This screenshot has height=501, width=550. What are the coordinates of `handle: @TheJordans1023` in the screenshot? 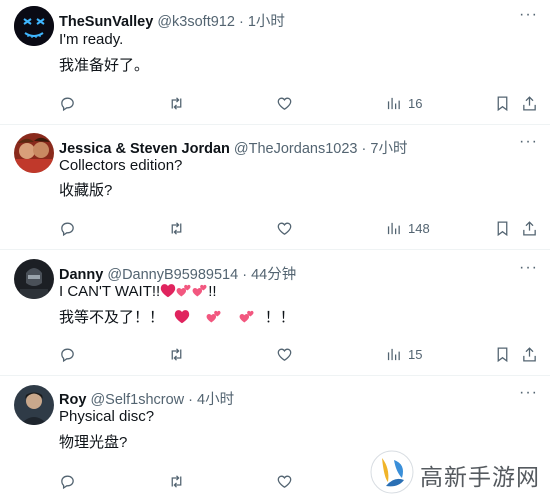 It's located at (296, 149).